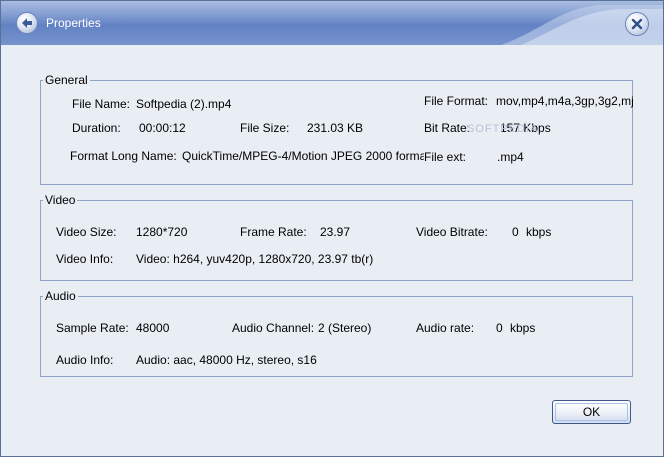 The width and height of the screenshot is (664, 457). Describe the element at coordinates (27, 23) in the screenshot. I see `back-arrow-icon` at that location.